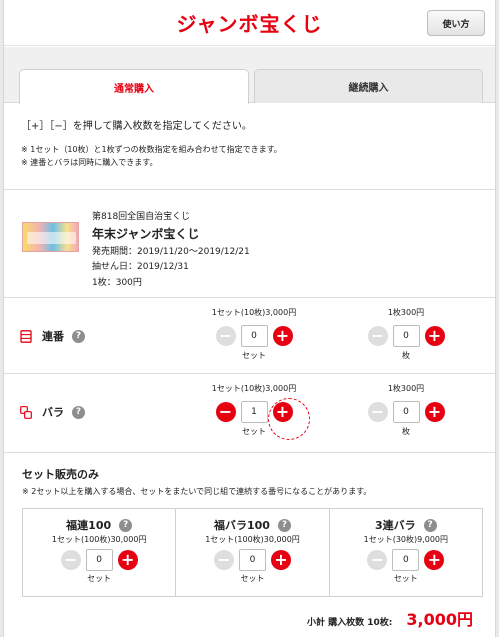 This screenshot has width=499, height=637. Describe the element at coordinates (225, 412) in the screenshot. I see `bara-set-minus-button: −` at that location.